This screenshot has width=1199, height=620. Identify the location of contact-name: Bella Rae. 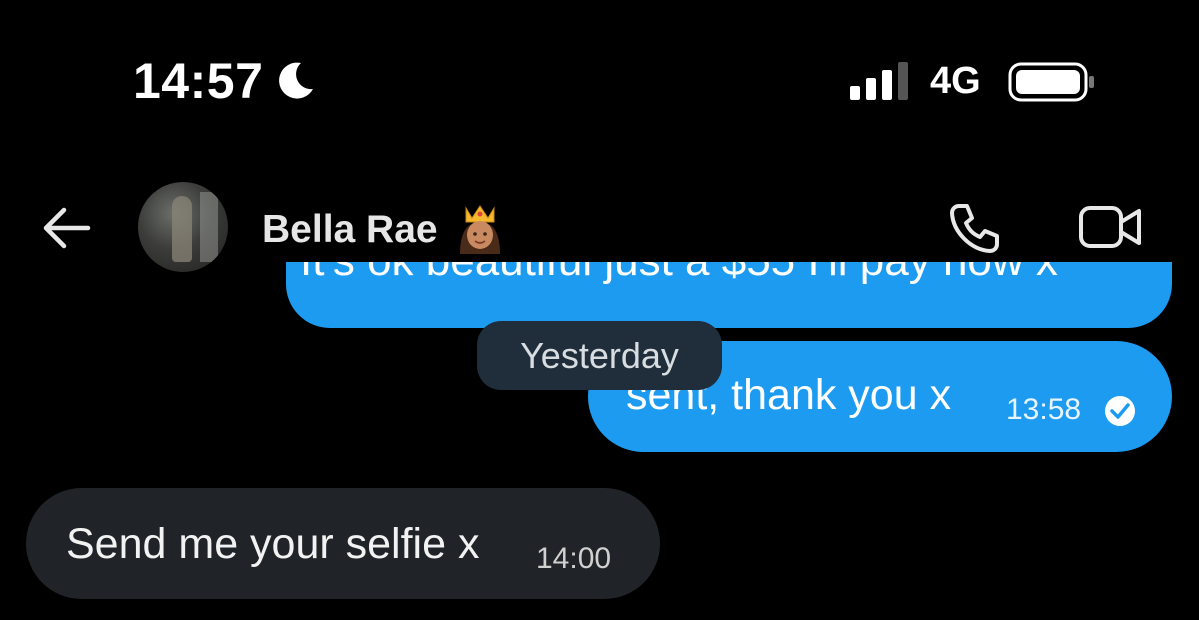
(384, 230).